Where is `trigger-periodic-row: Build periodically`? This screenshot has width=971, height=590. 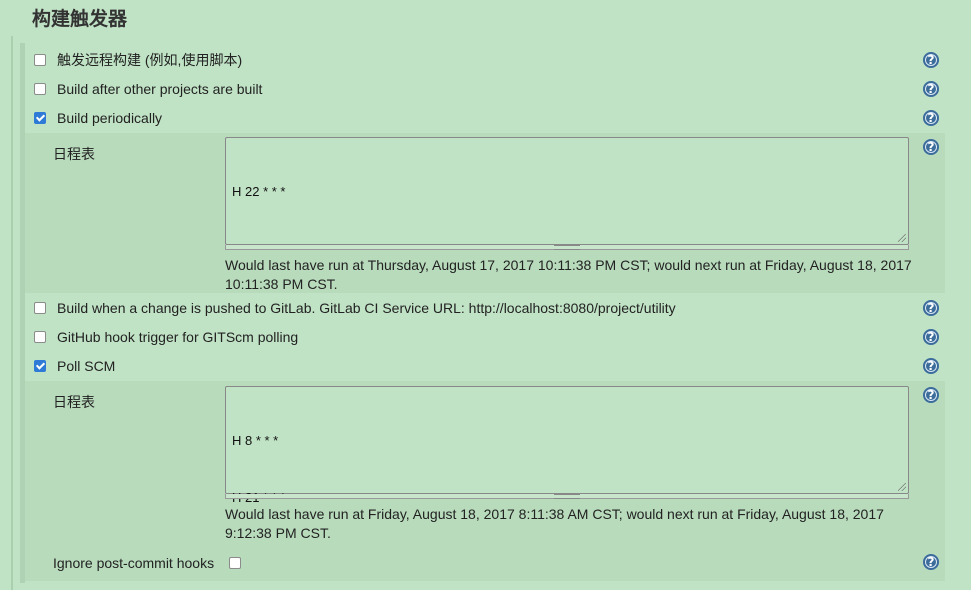 trigger-periodic-row: Build periodically is located at coordinates (93, 118).